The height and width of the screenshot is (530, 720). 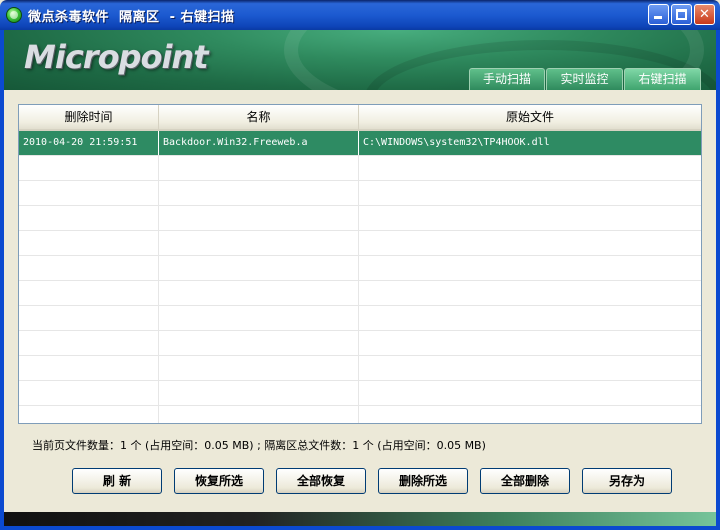 What do you see at coordinates (360, 519) in the screenshot?
I see `bottom-decoration-bar` at bounding box center [360, 519].